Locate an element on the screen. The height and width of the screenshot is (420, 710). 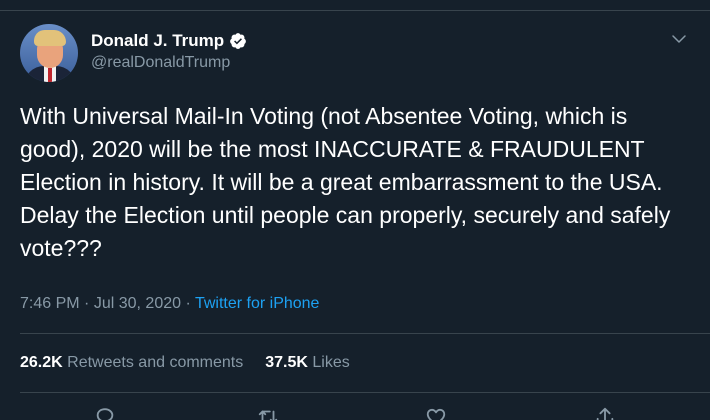
tweet-stats: 26.2K Retweets and comments 37.5K Likes is located at coordinates (185, 363).